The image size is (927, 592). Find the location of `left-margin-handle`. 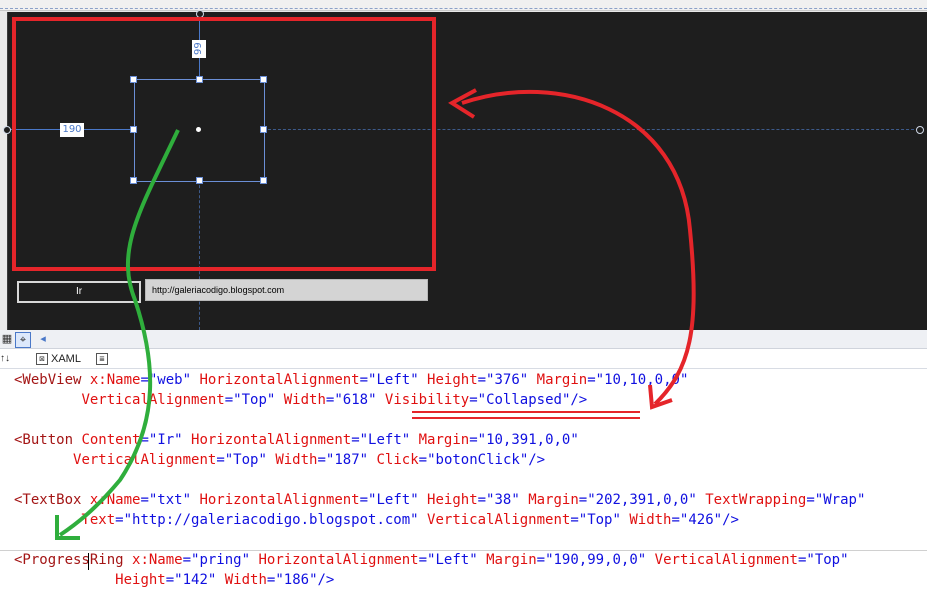

left-margin-handle is located at coordinates (7, 130).